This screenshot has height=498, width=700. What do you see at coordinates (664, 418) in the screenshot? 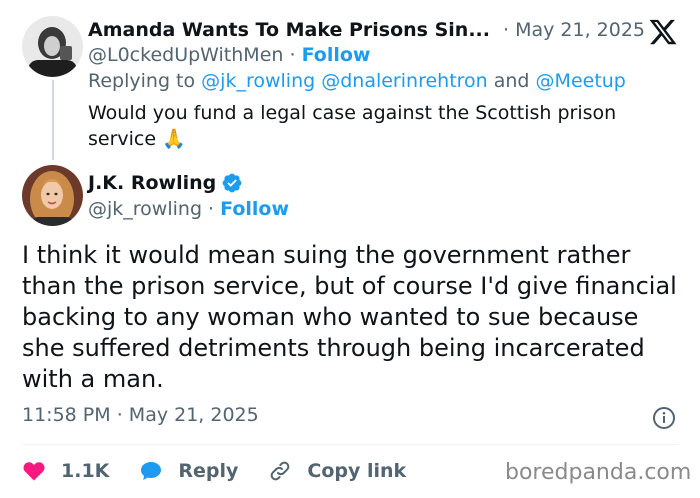
I see `info-icon` at bounding box center [664, 418].